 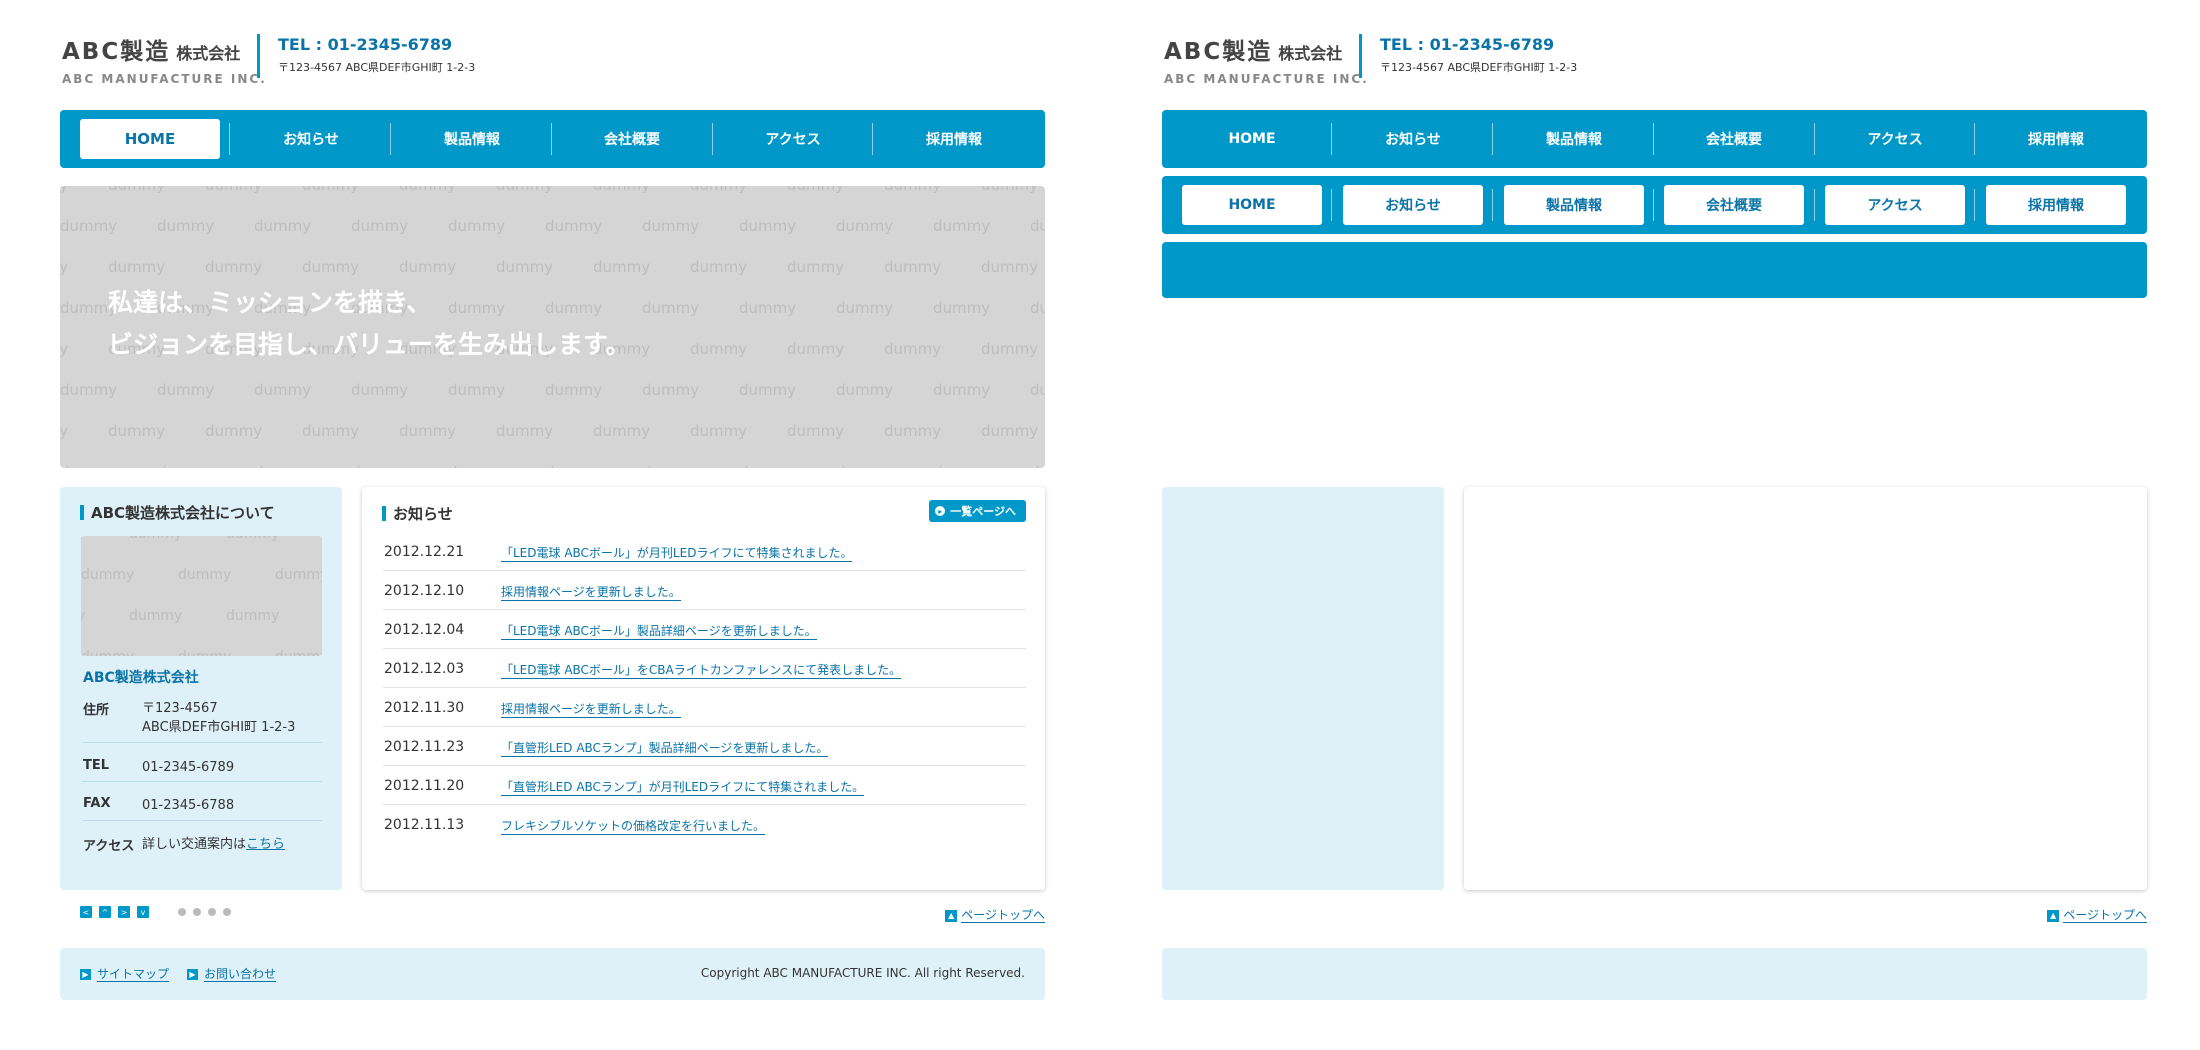 What do you see at coordinates (704, 707) in the screenshot?
I see `news-row: 2012.11.30 採用情報ページを更新しました。` at bounding box center [704, 707].